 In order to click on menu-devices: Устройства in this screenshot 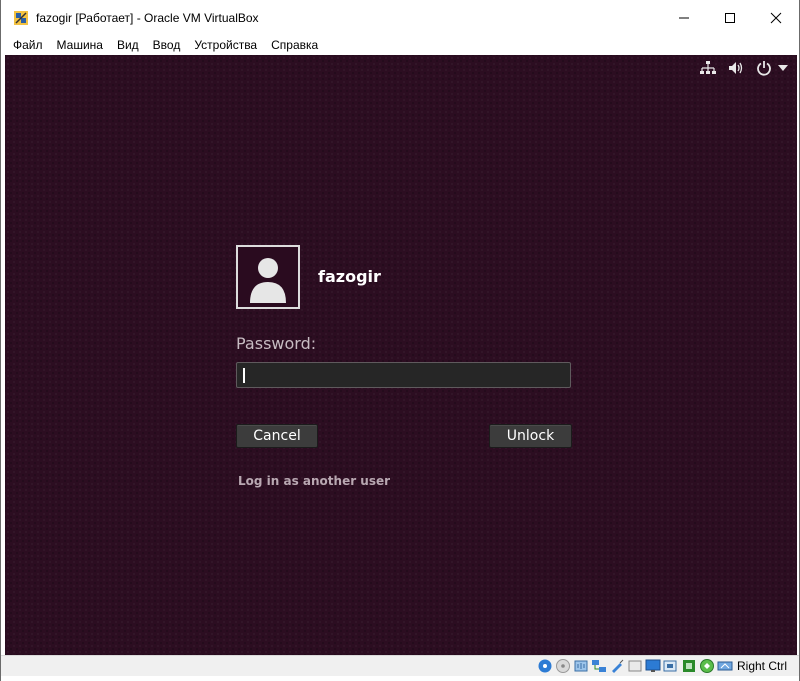, I will do `click(225, 45)`.